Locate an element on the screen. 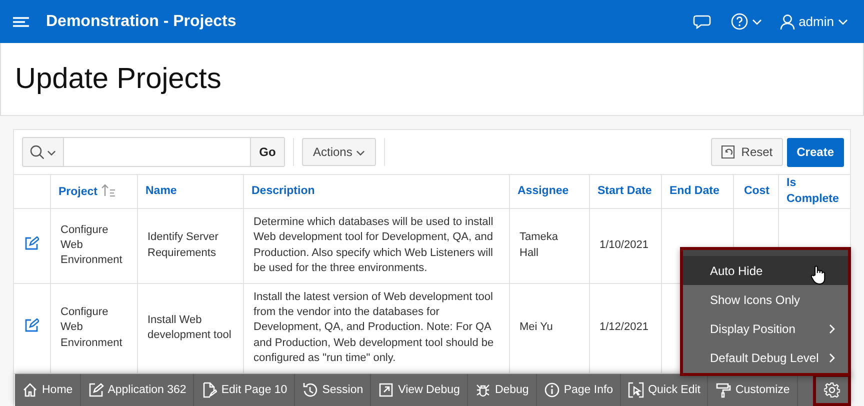 Image resolution: width=864 pixels, height=406 pixels. info-icon is located at coordinates (552, 390).